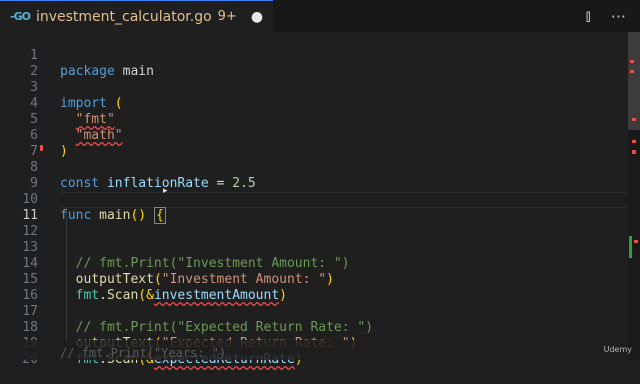 Image resolution: width=640 pixels, height=384 pixels. Describe the element at coordinates (314, 119) in the screenshot. I see `code-line: 5 "math"` at that location.